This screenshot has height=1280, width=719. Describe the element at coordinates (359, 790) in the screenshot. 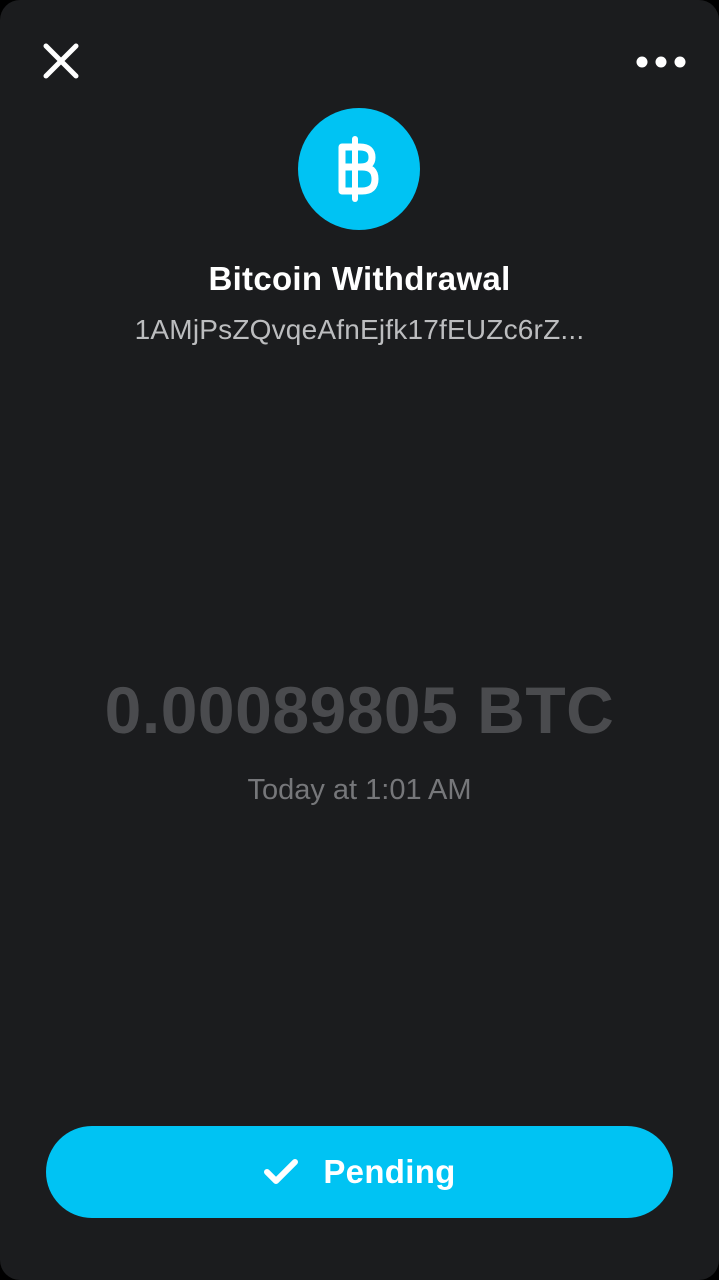

I see `transaction-timestamp: Today at 1:01 AM` at that location.